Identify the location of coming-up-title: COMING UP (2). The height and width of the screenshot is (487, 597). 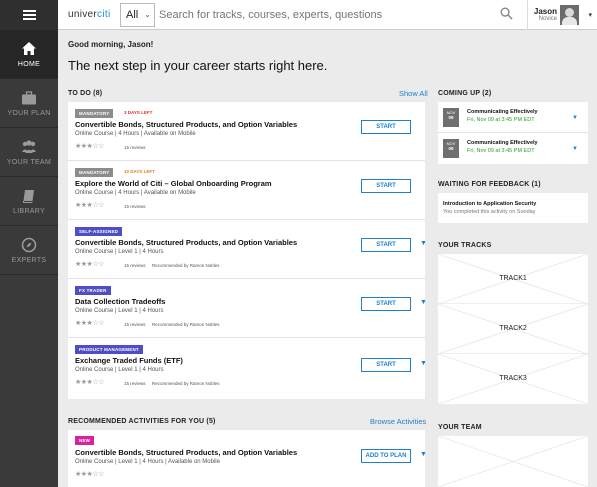
(465, 93).